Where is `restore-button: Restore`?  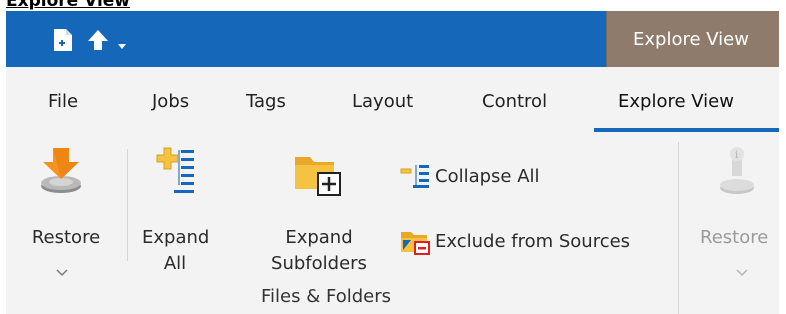
restore-button: Restore is located at coordinates (66, 209).